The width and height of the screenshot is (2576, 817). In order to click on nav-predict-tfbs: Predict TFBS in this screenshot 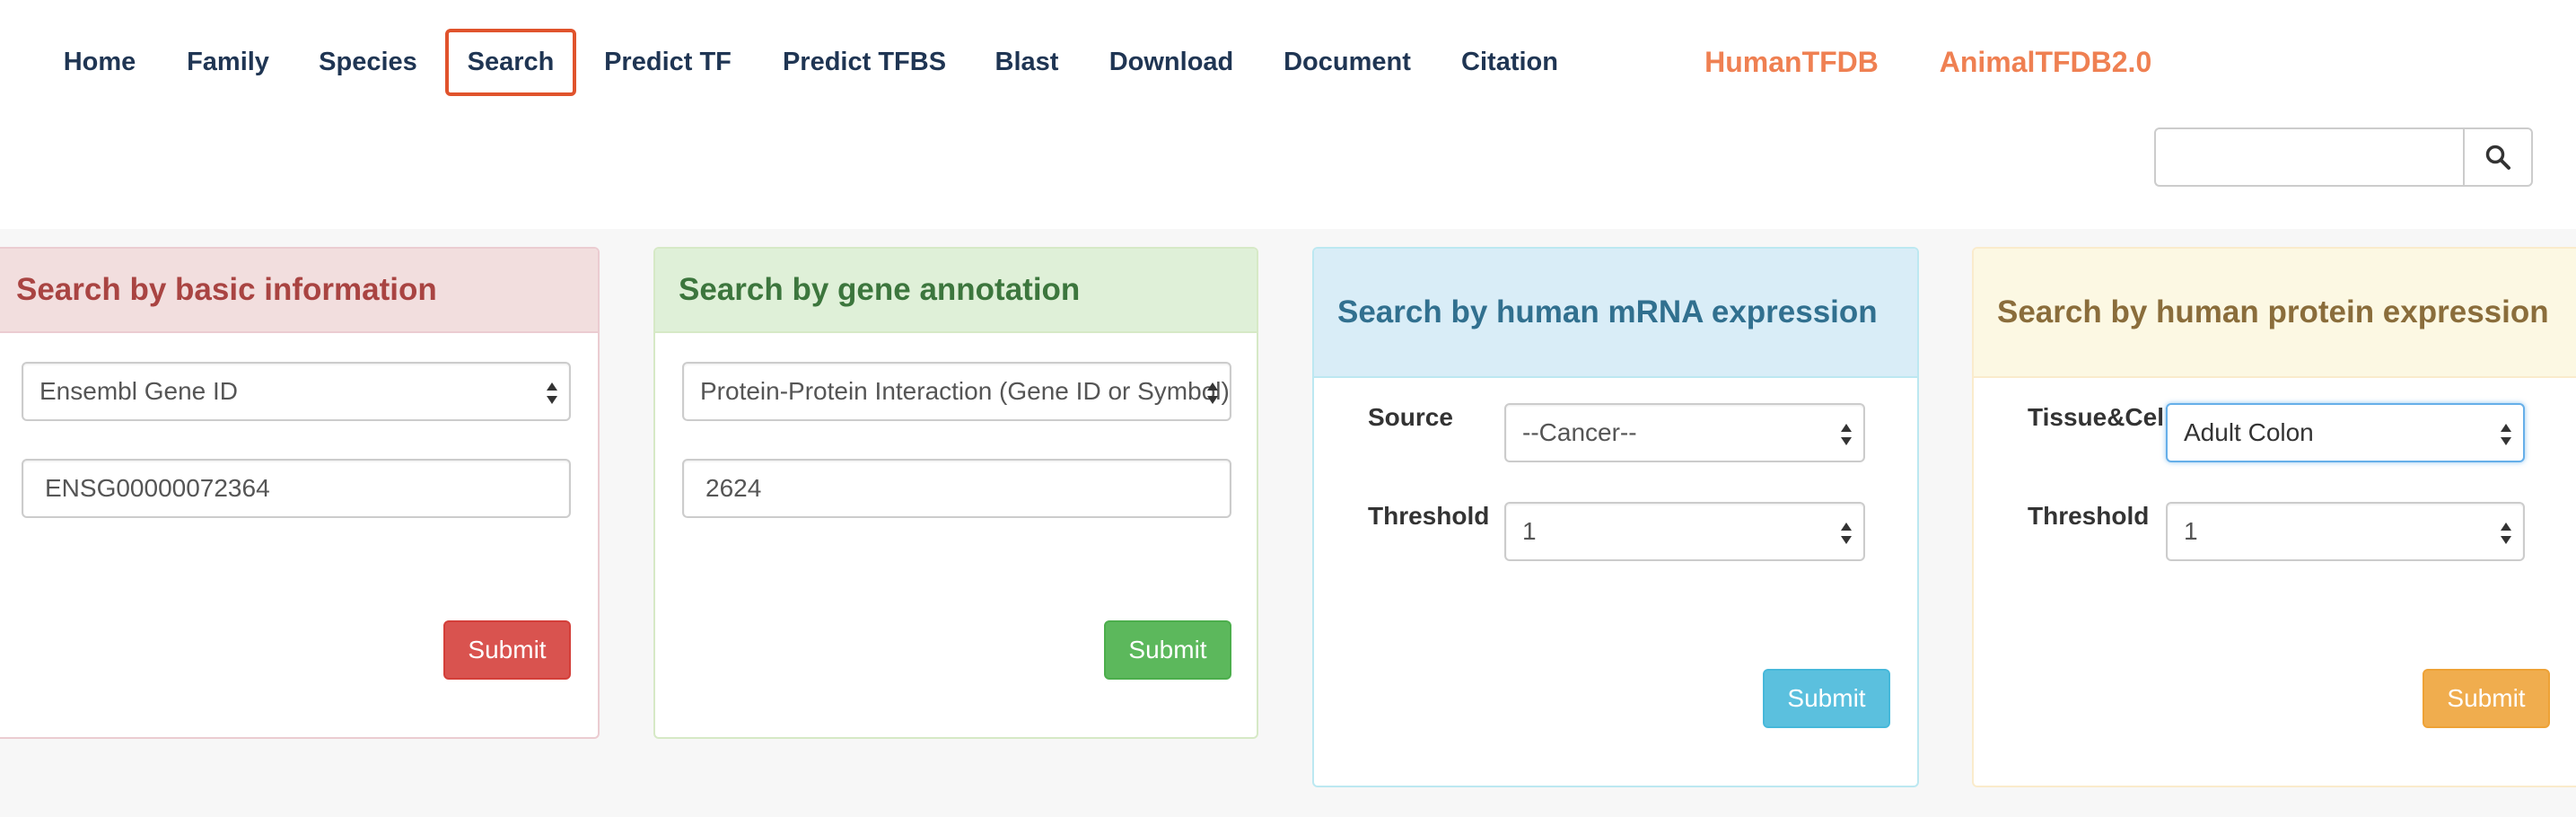, I will do `click(864, 63)`.